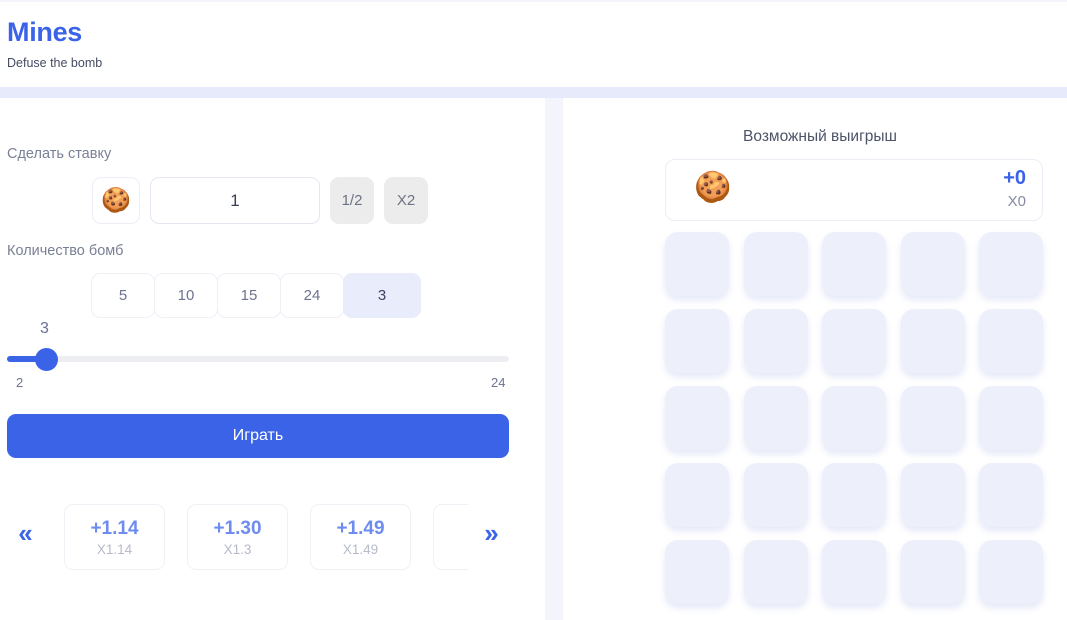  Describe the element at coordinates (237, 549) in the screenshot. I see `multiplier-value: X1.3` at that location.